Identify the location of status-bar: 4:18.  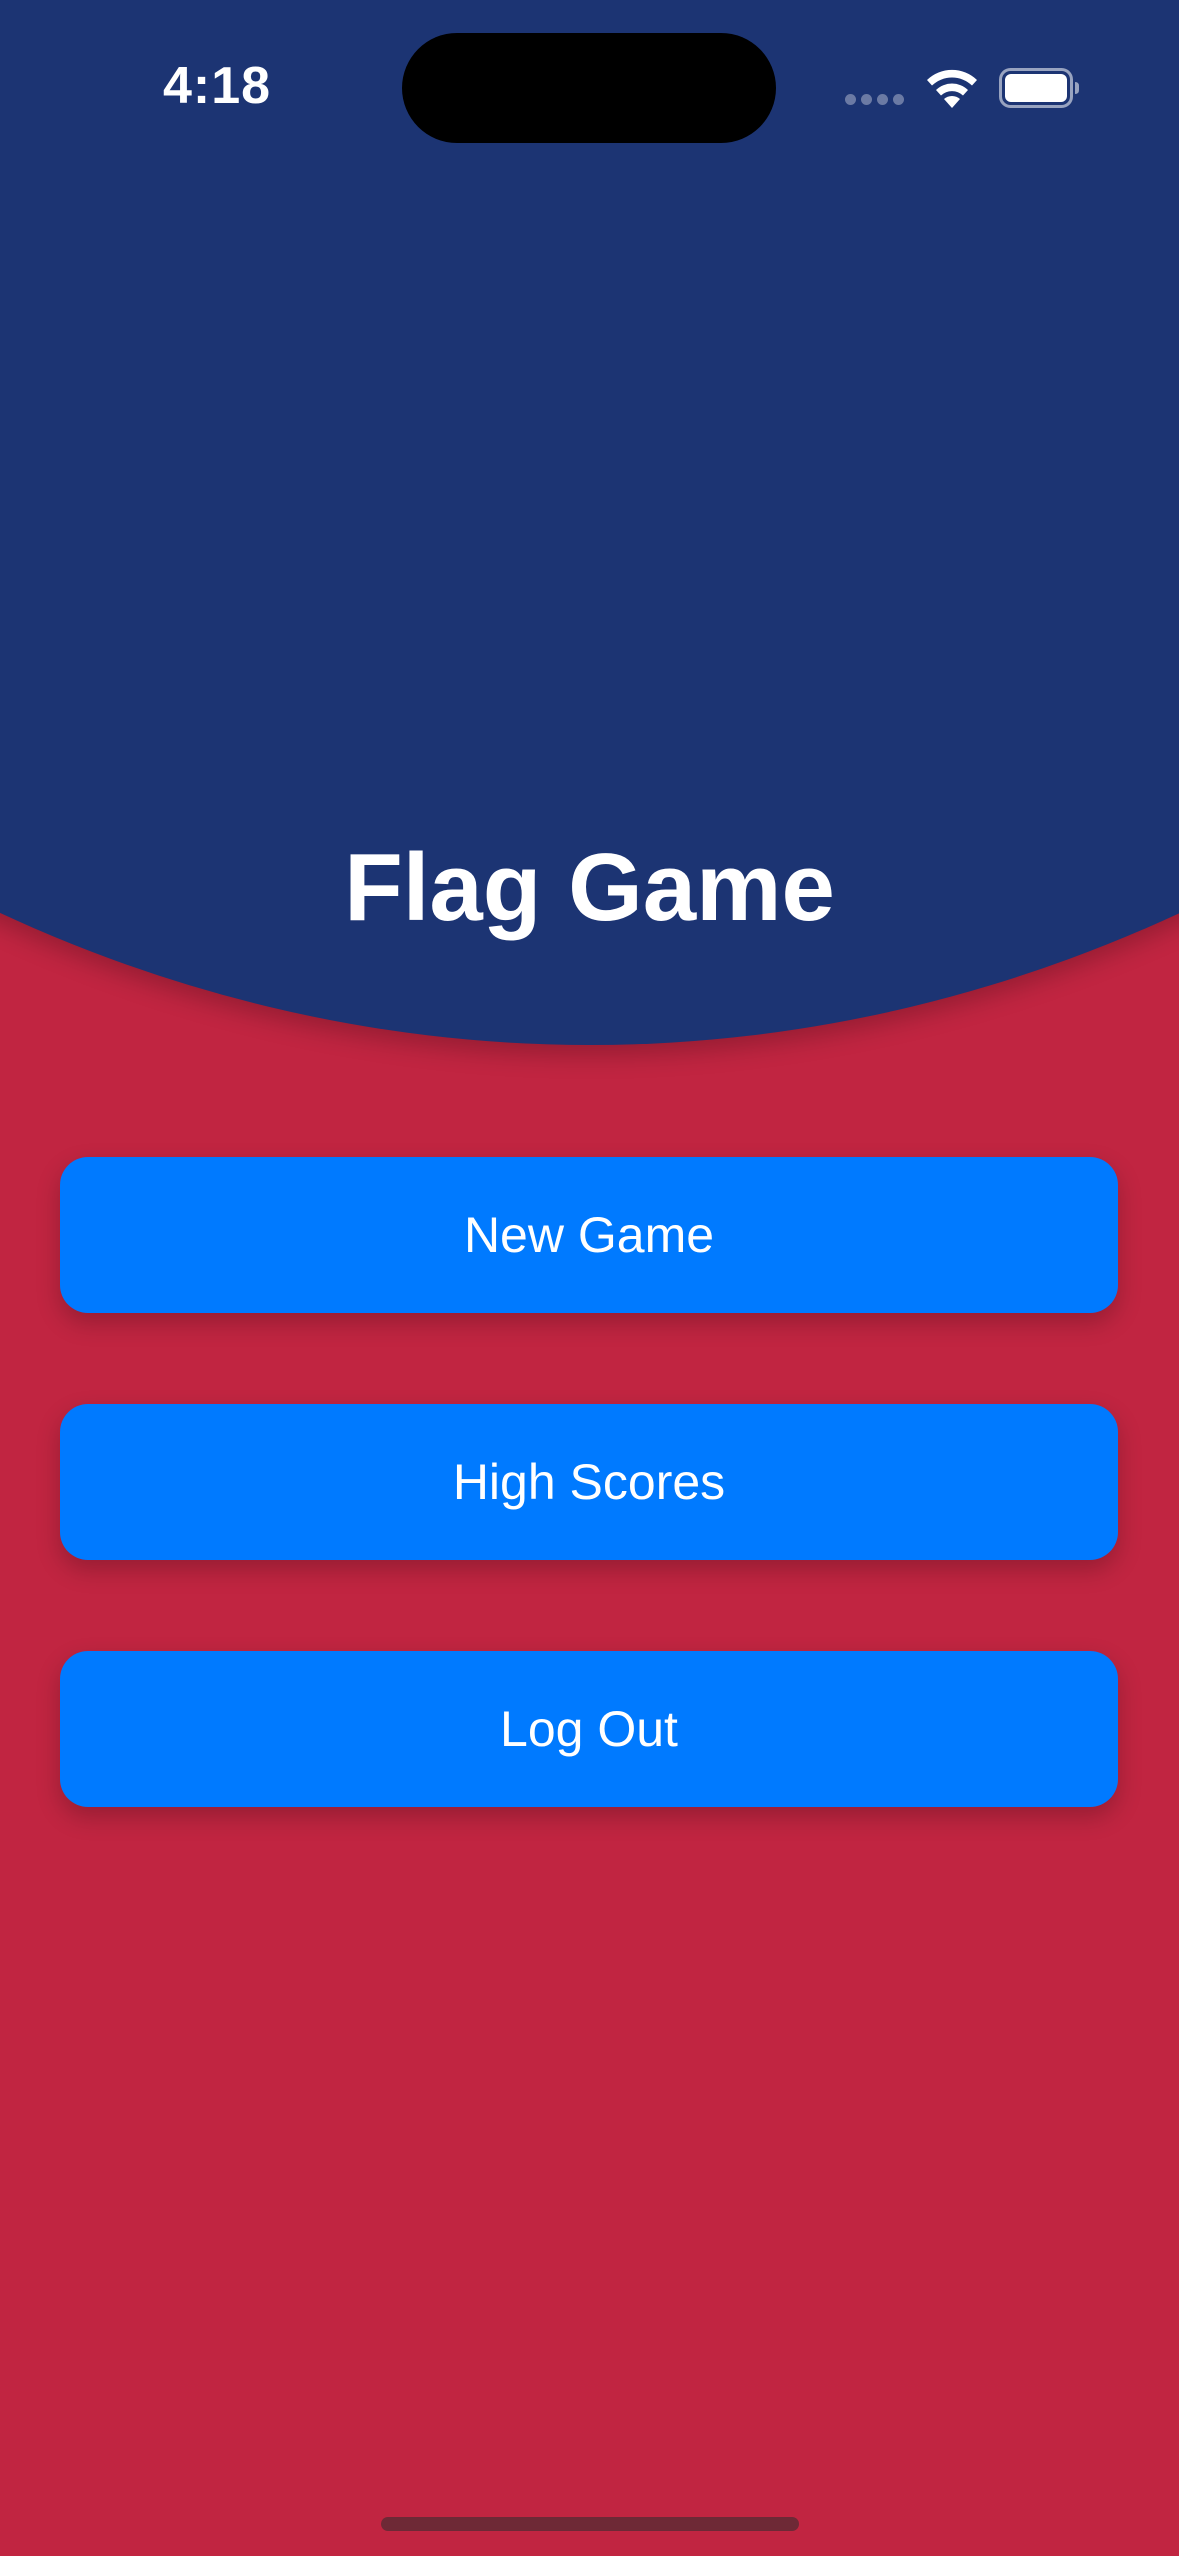
(589, 80).